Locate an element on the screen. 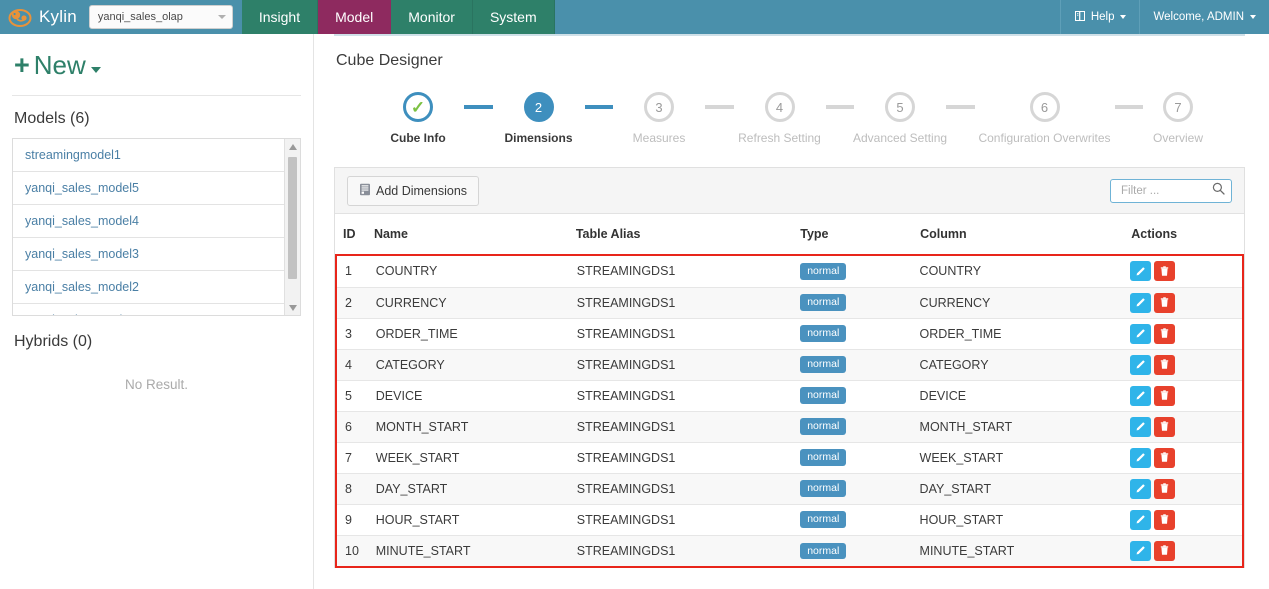  list-item: yanqi_sales_model4 is located at coordinates (156, 221).